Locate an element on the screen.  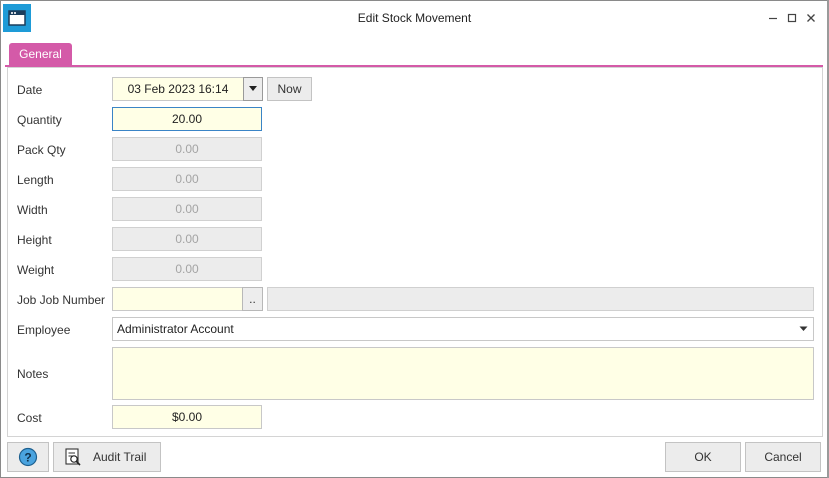
chevron-down-icon is located at coordinates (253, 88).